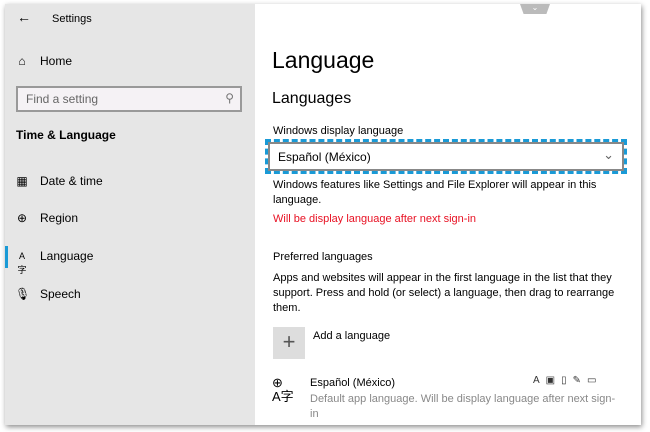  What do you see at coordinates (539, 380) in the screenshot?
I see `display-language-icon: A` at bounding box center [539, 380].